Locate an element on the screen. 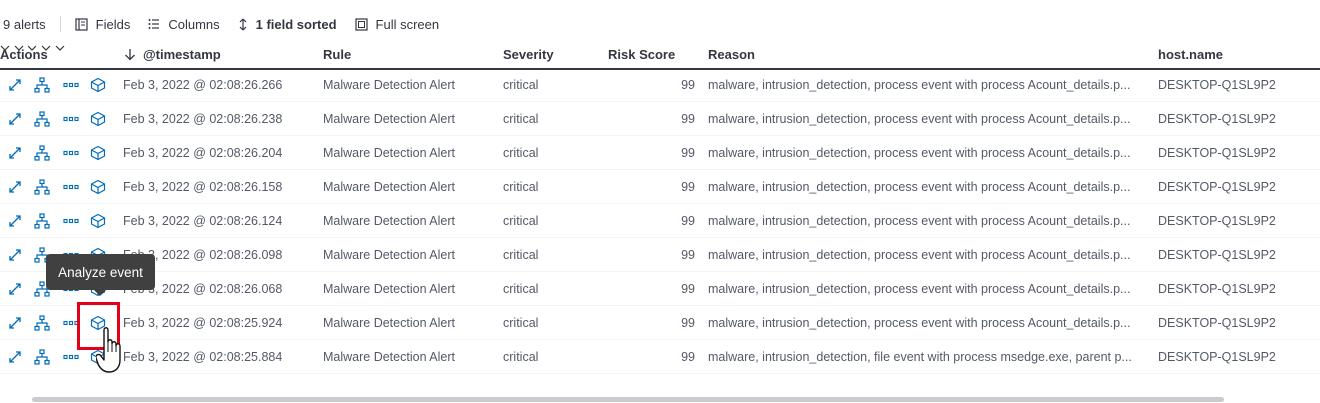 This screenshot has width=1320, height=403. fullscreen-button: Full screen is located at coordinates (396, 24).